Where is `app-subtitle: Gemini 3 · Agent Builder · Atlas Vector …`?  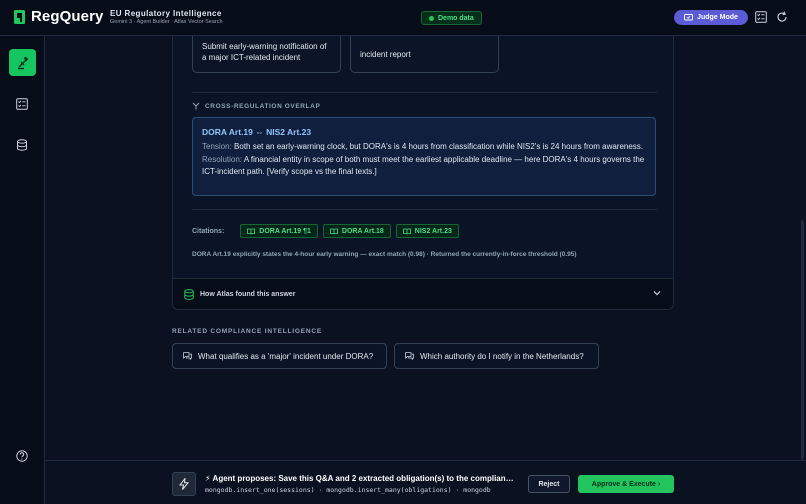
app-subtitle: Gemini 3 · Agent Builder · Atlas Vector … is located at coordinates (166, 22).